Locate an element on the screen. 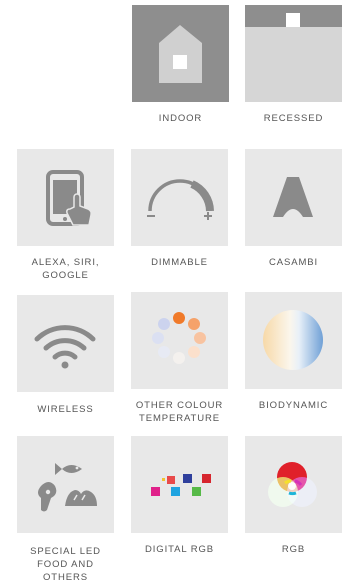 The image size is (342, 584). feature-tile-colour-temp is located at coordinates (179, 340).